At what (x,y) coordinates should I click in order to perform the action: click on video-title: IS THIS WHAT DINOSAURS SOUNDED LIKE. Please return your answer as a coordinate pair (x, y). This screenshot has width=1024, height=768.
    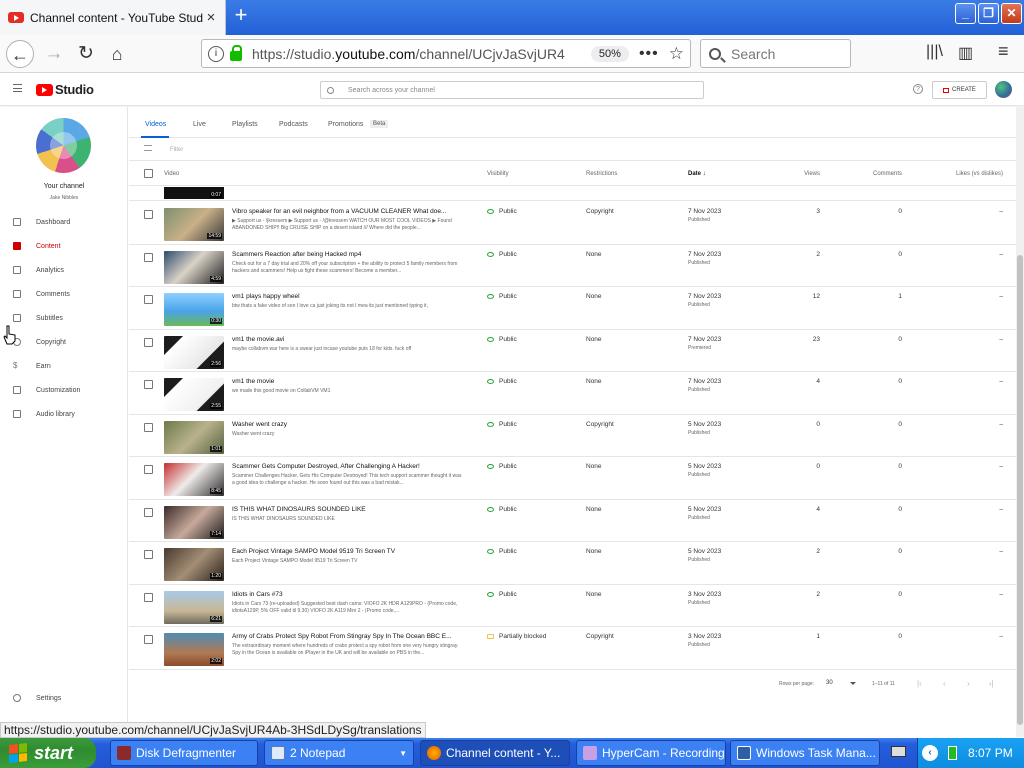
    Looking at the image, I should click on (348, 509).